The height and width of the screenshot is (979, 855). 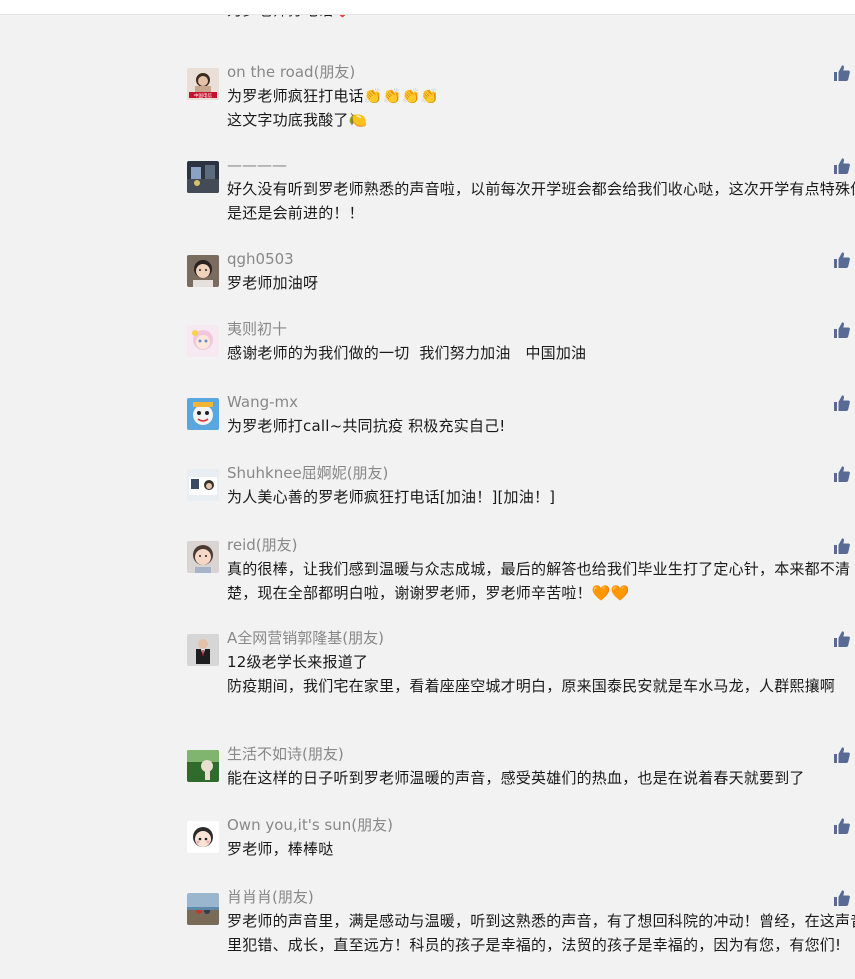 What do you see at coordinates (427, 7) in the screenshot?
I see `top-bar` at bounding box center [427, 7].